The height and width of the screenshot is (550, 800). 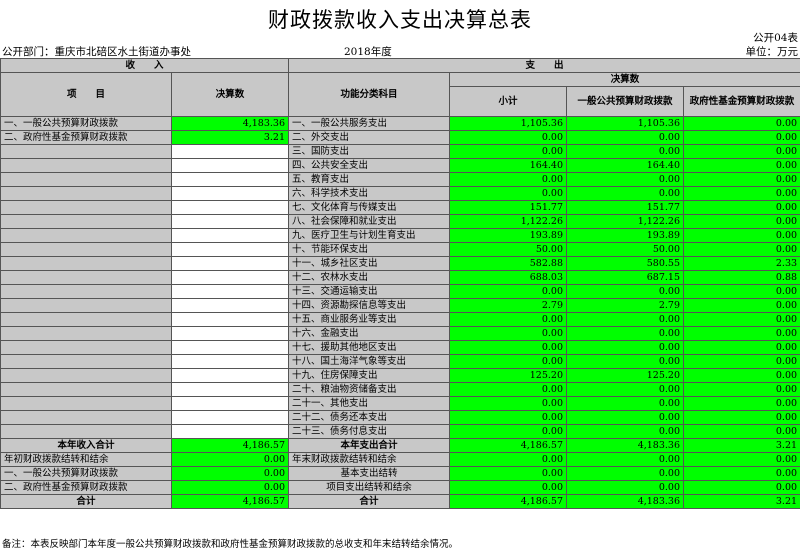 What do you see at coordinates (625, 101) in the screenshot?
I see `general-budget-header: 一般公共预算财政拨款` at bounding box center [625, 101].